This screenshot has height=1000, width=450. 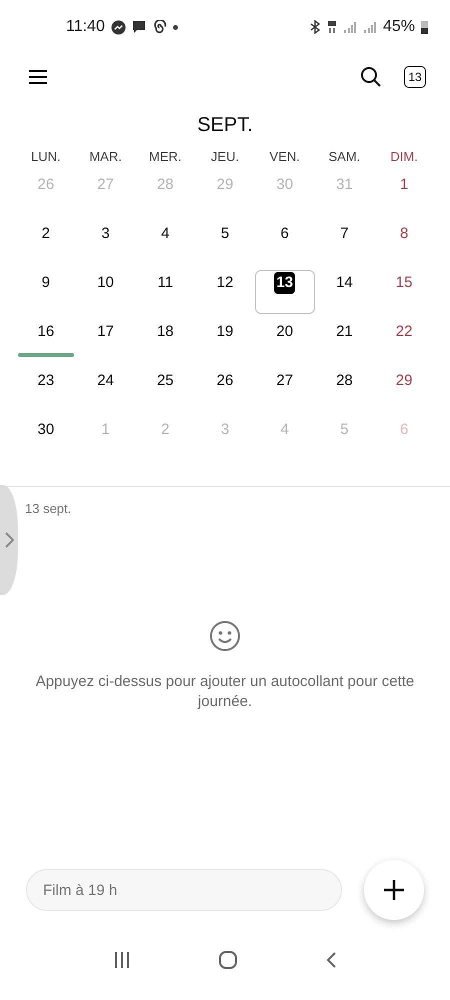 I want to click on search-icon, so click(x=371, y=77).